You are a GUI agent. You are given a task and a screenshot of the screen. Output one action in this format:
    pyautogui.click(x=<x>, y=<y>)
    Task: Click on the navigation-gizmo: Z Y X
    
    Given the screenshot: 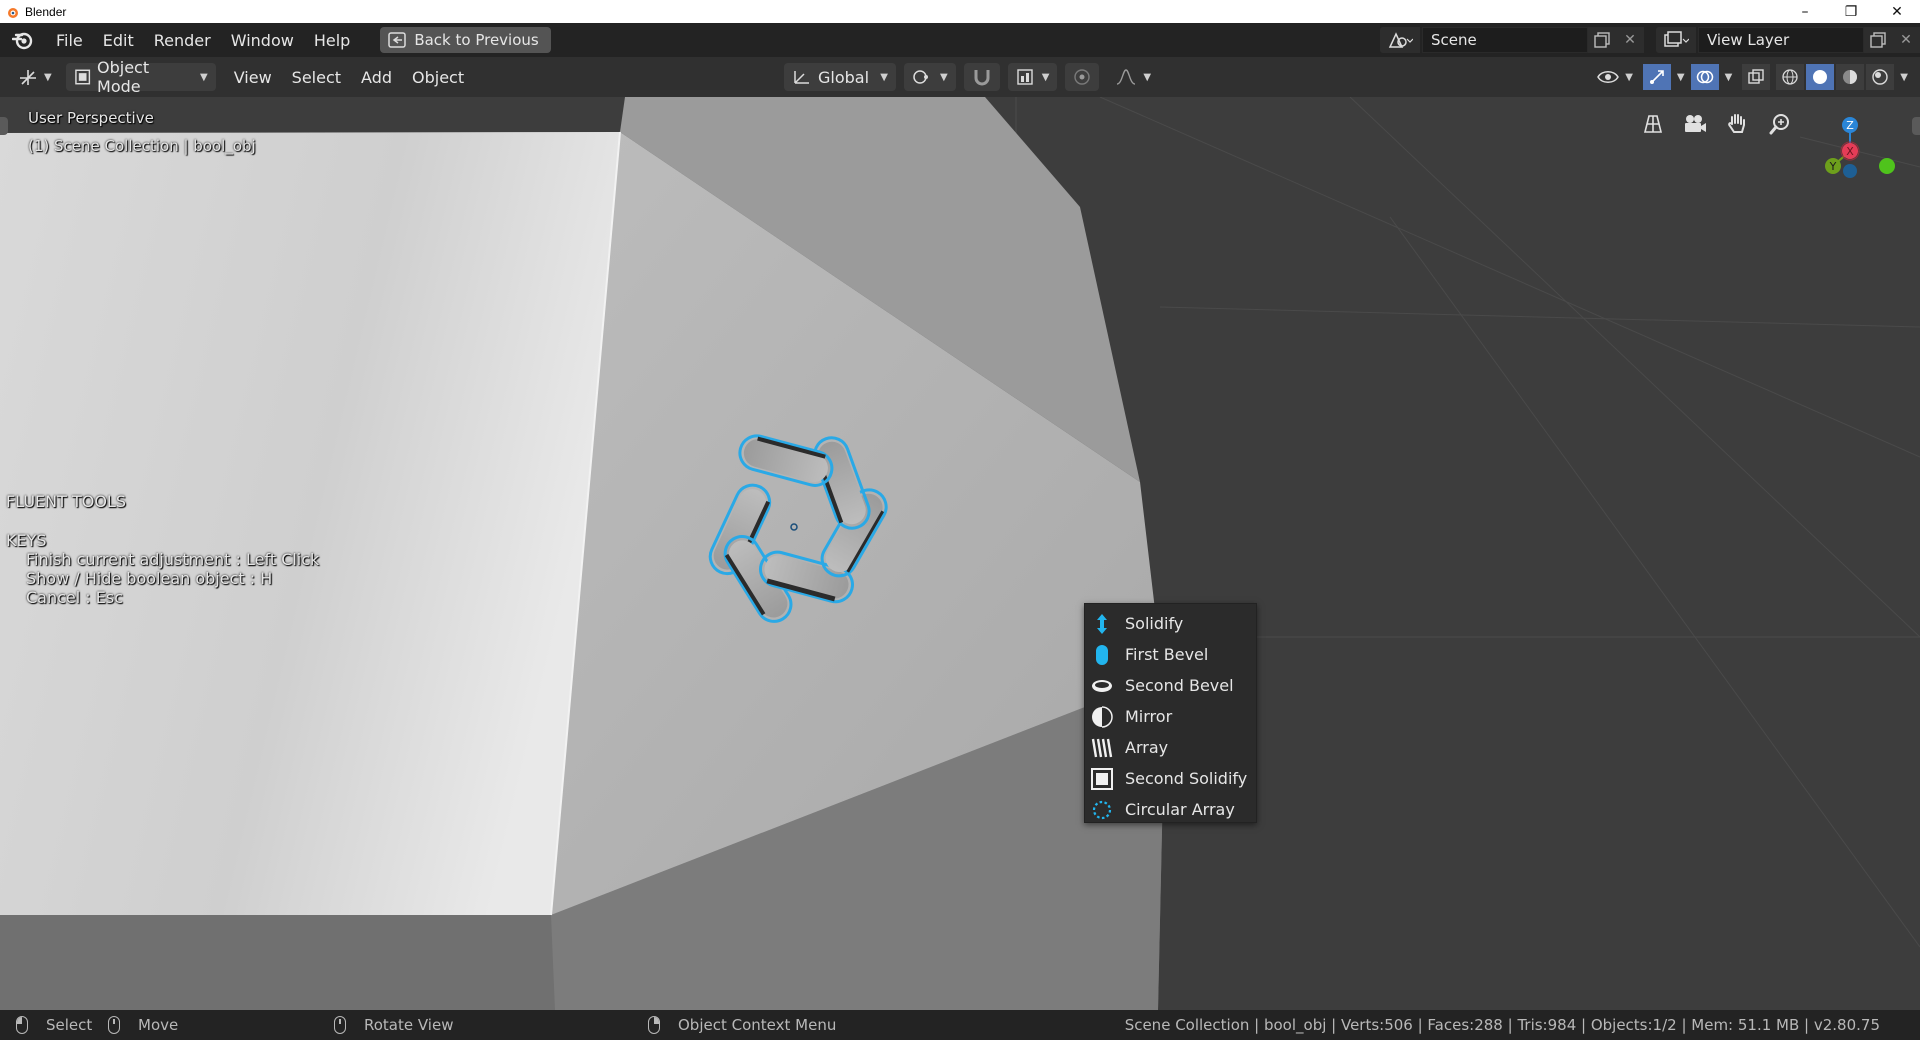 What is the action you would take?
    pyautogui.click(x=1850, y=147)
    